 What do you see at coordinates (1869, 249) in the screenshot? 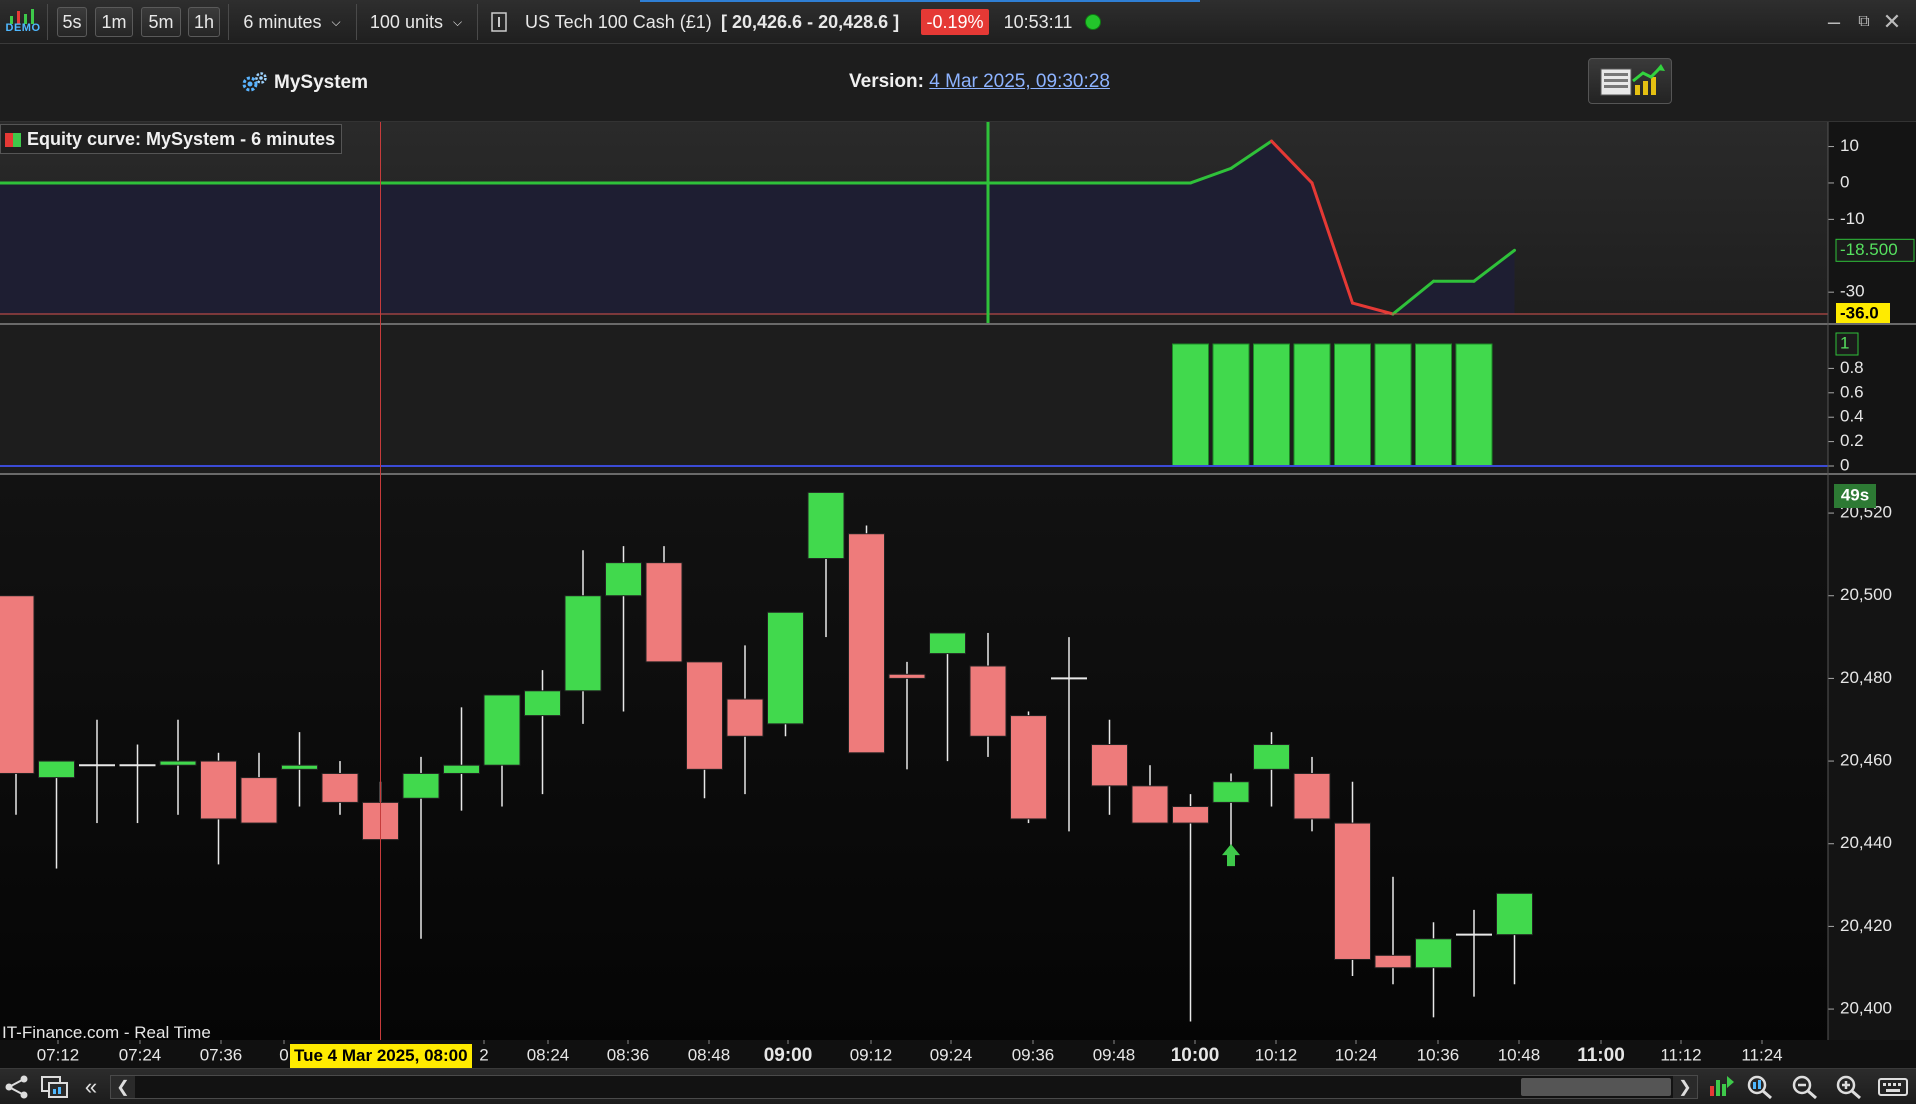
I see `equity-last-value-label: -18.500` at bounding box center [1869, 249].